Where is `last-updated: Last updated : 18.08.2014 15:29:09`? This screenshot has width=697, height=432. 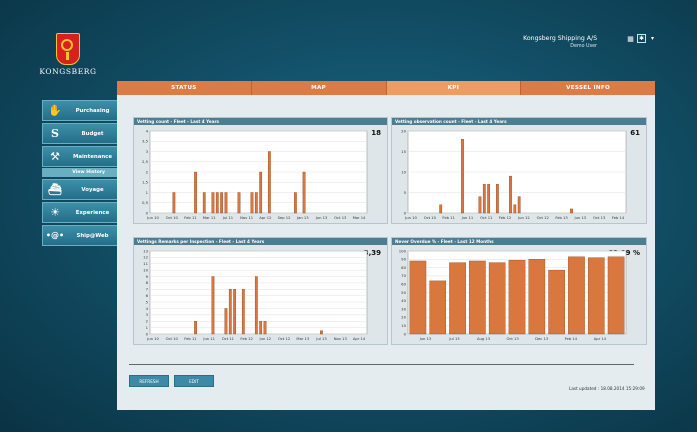
last-updated: Last updated : 18.08.2014 15:29:09 is located at coordinates (607, 388).